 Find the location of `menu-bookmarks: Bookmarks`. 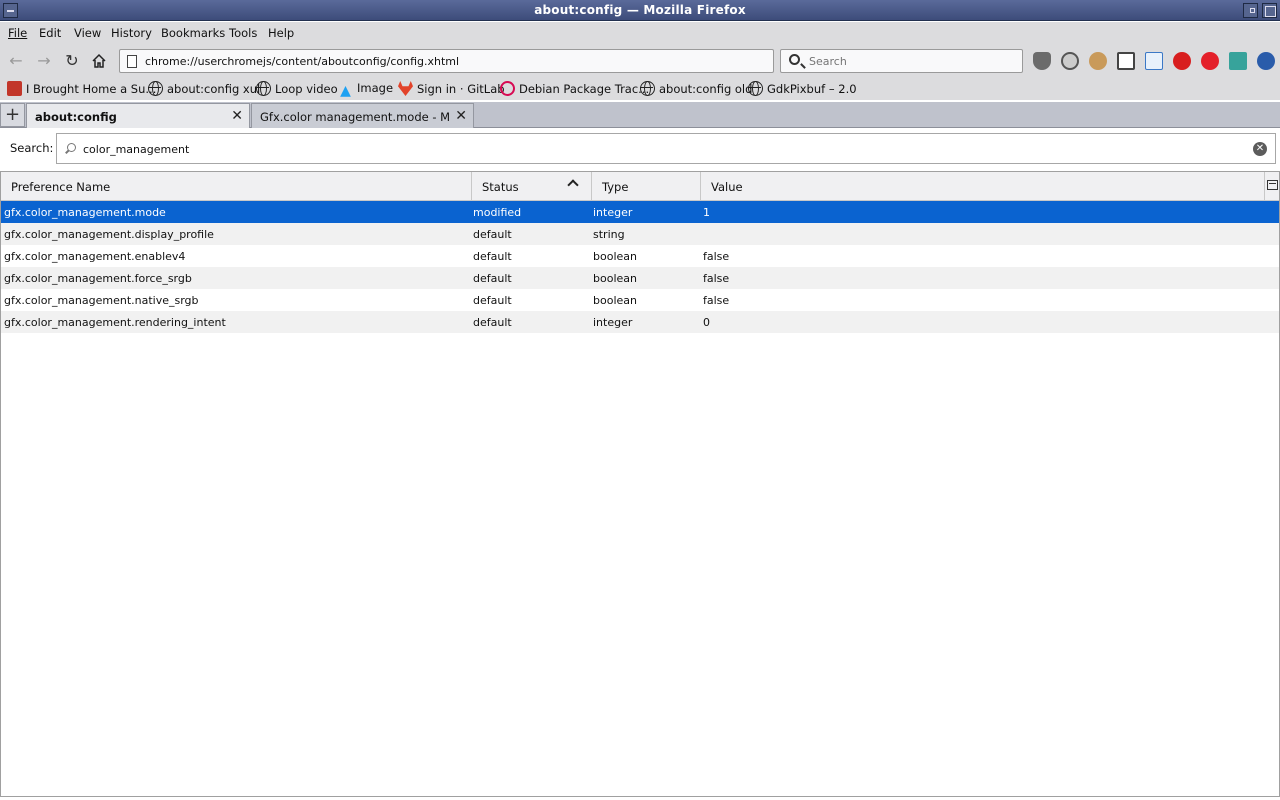

menu-bookmarks: Bookmarks is located at coordinates (193, 33).